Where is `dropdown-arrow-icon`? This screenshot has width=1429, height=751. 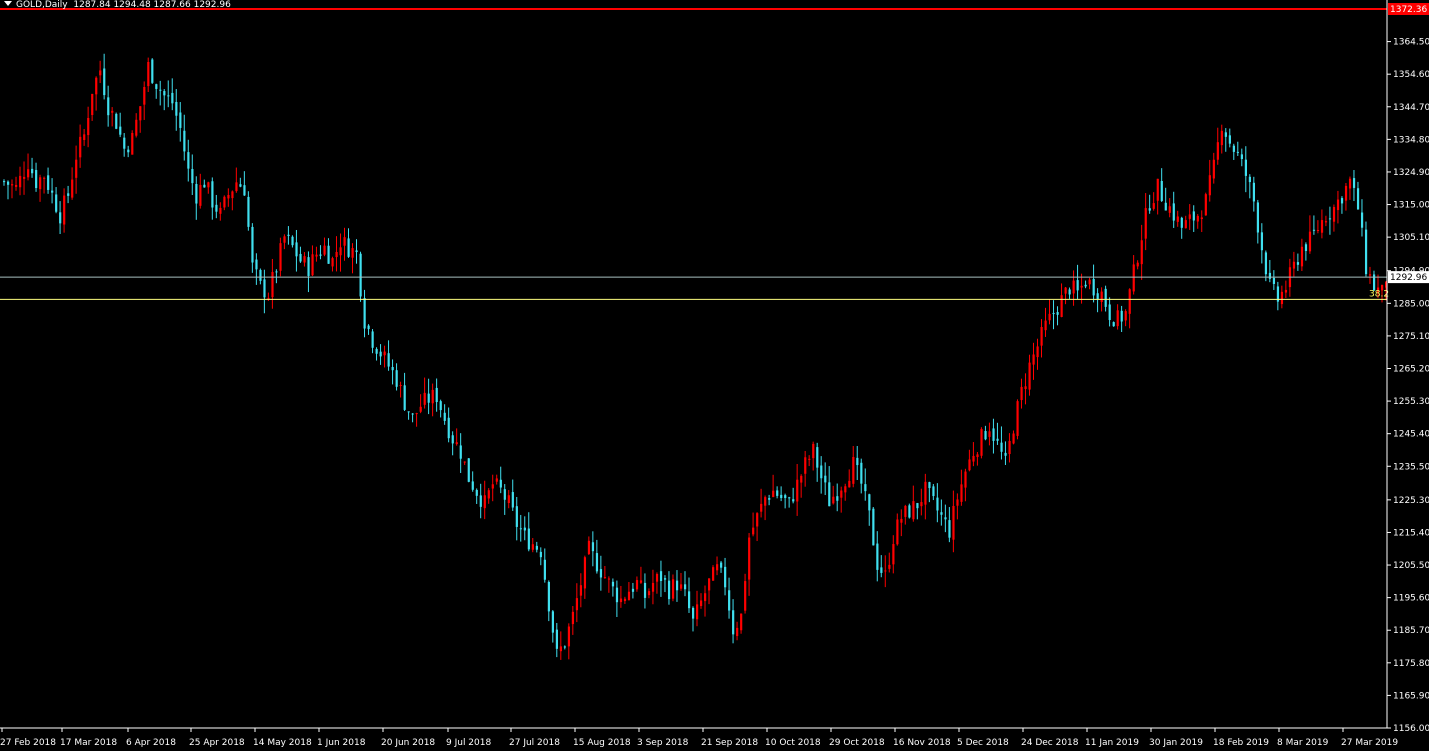
dropdown-arrow-icon is located at coordinates (8, 3).